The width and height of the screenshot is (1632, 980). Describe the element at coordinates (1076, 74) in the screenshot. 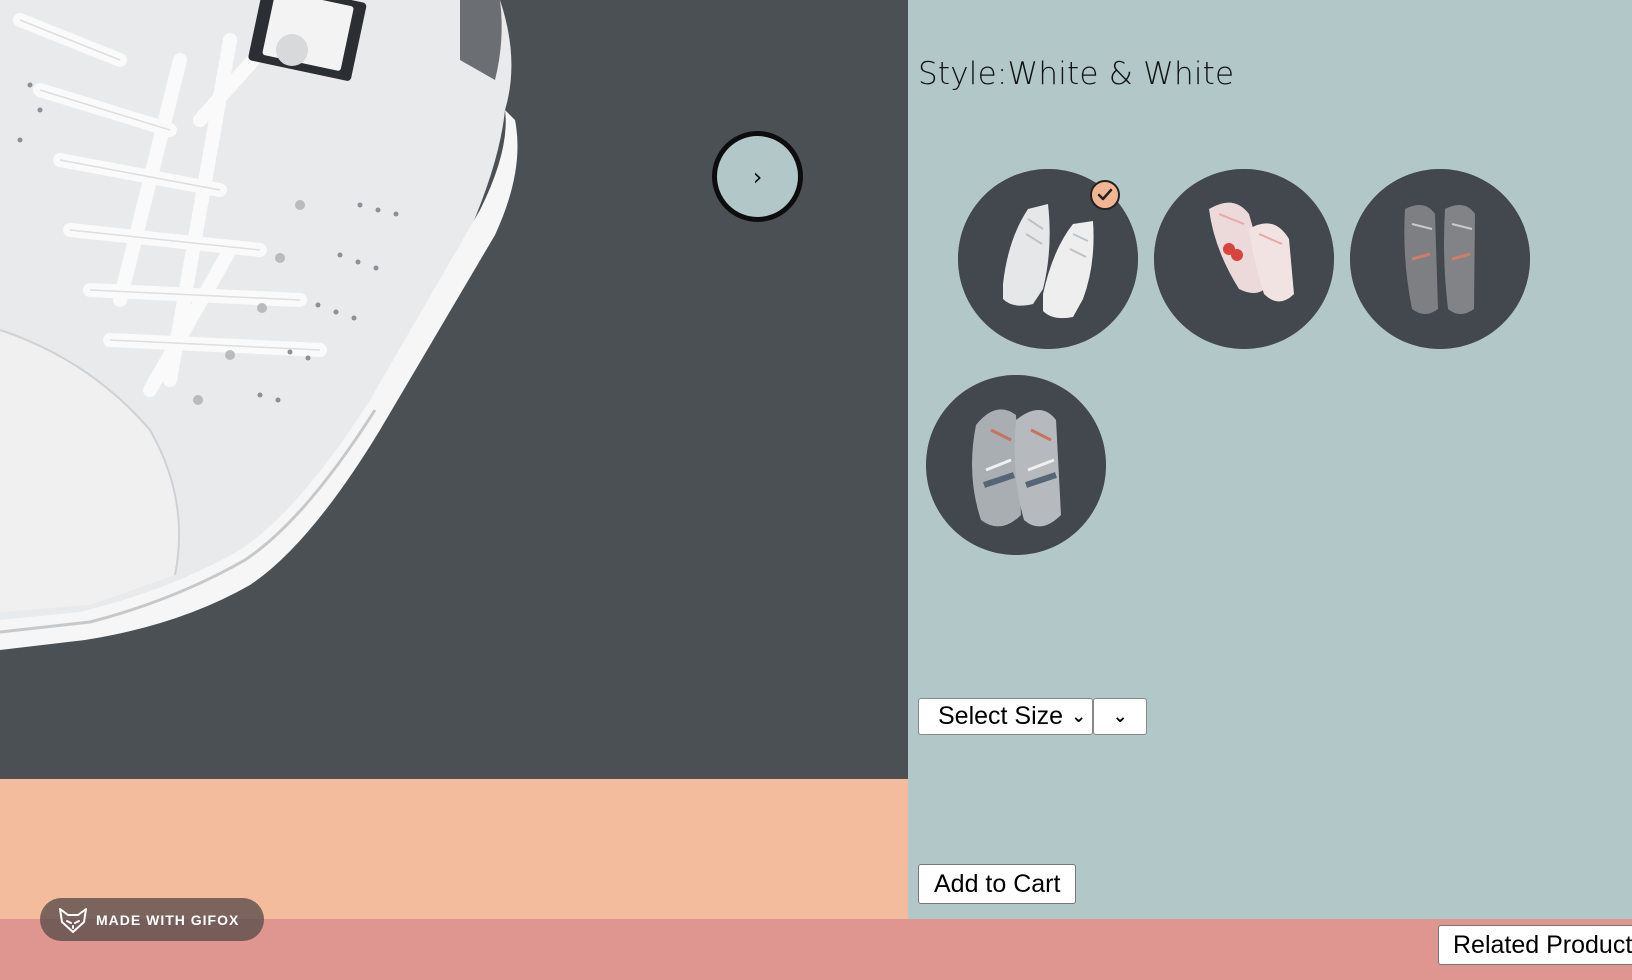

I see `style-title: Style:White & White` at that location.